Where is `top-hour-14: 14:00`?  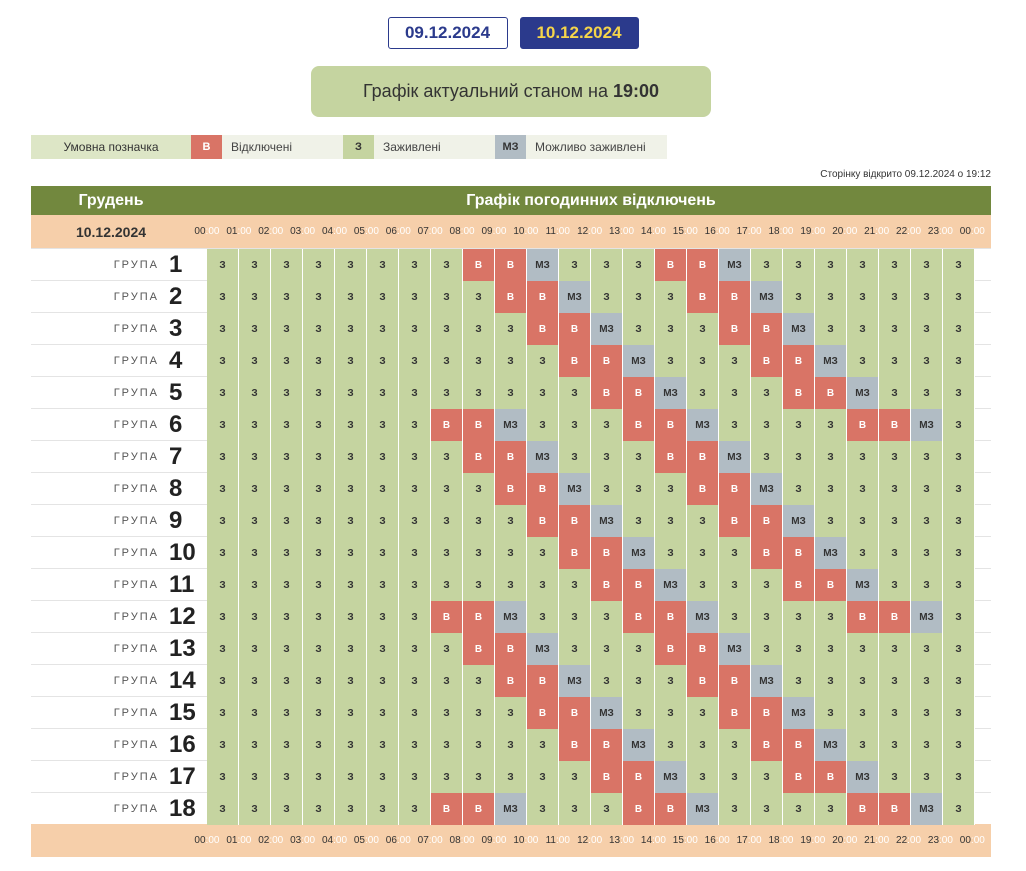 top-hour-14: 14:00 is located at coordinates (653, 231).